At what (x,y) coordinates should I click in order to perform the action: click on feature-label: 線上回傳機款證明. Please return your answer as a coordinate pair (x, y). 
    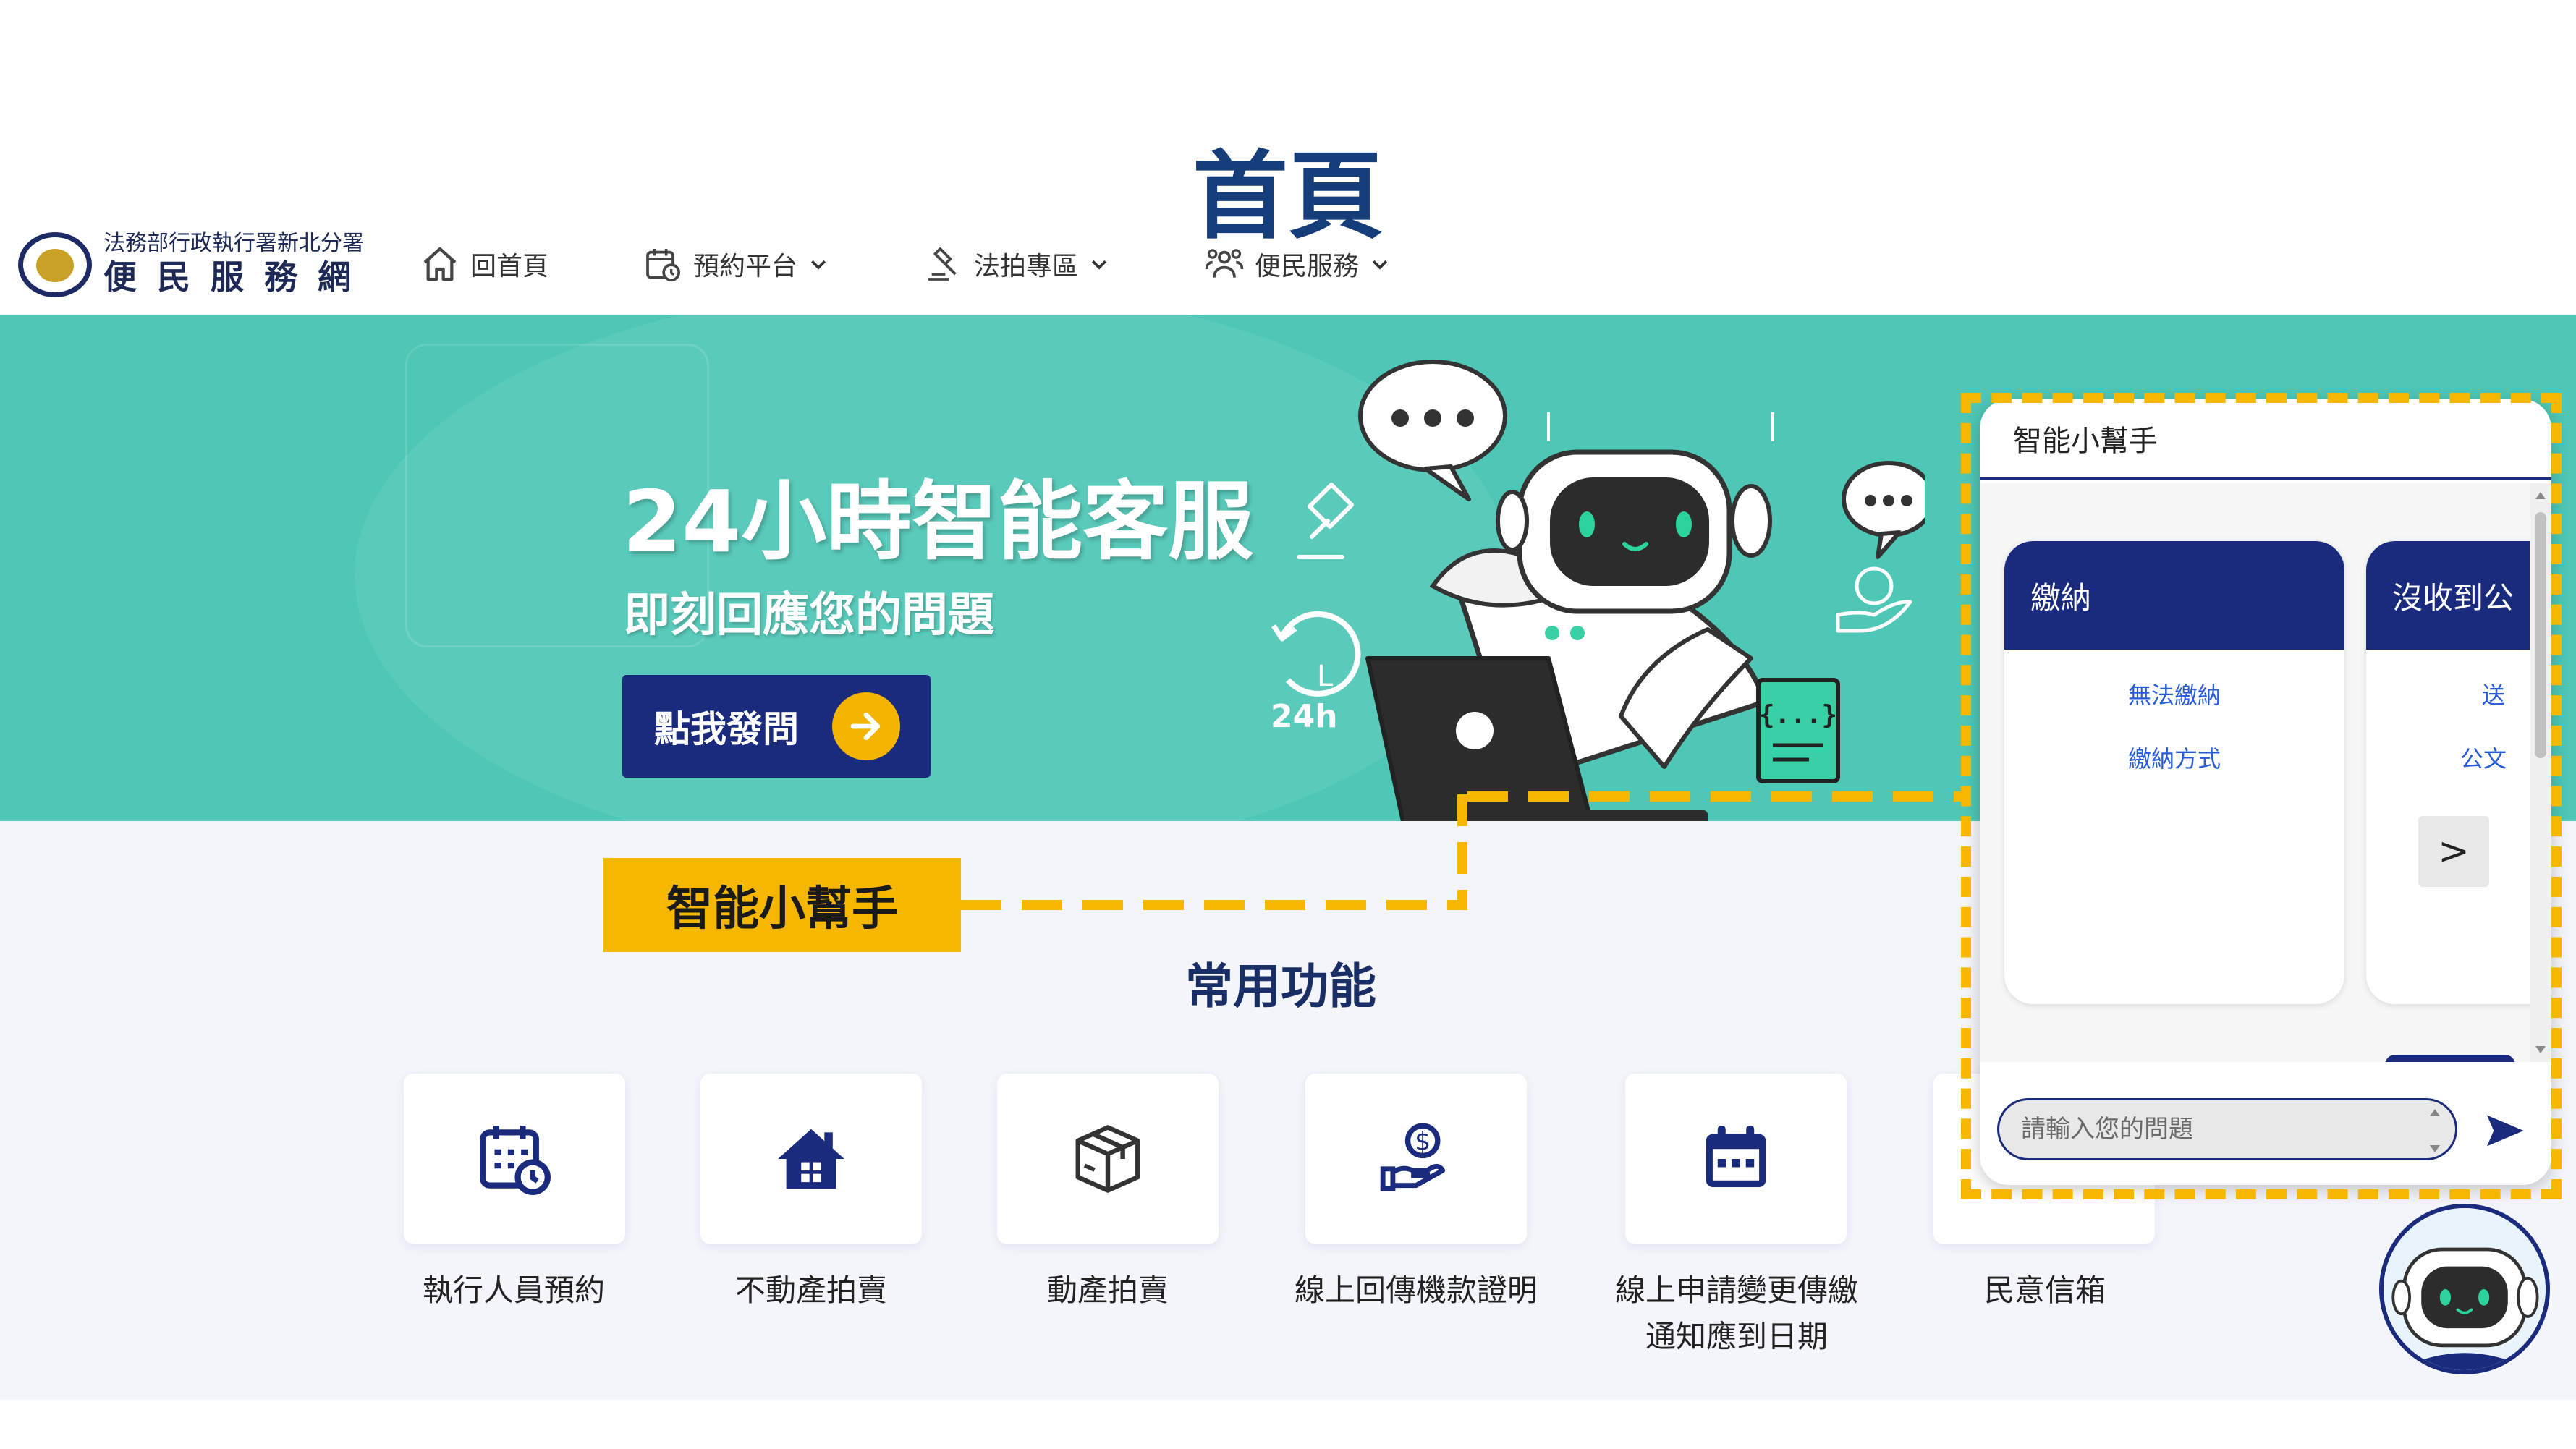
    Looking at the image, I should click on (1416, 1290).